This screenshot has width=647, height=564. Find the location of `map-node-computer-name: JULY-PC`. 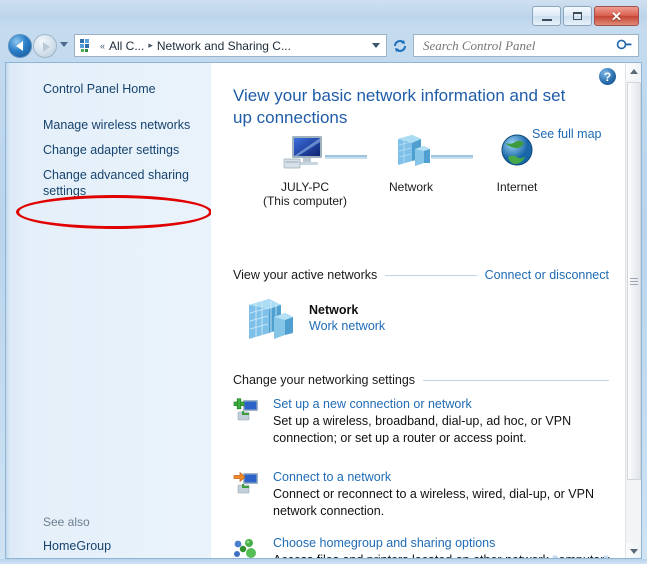

map-node-computer-name: JULY-PC is located at coordinates (305, 187).